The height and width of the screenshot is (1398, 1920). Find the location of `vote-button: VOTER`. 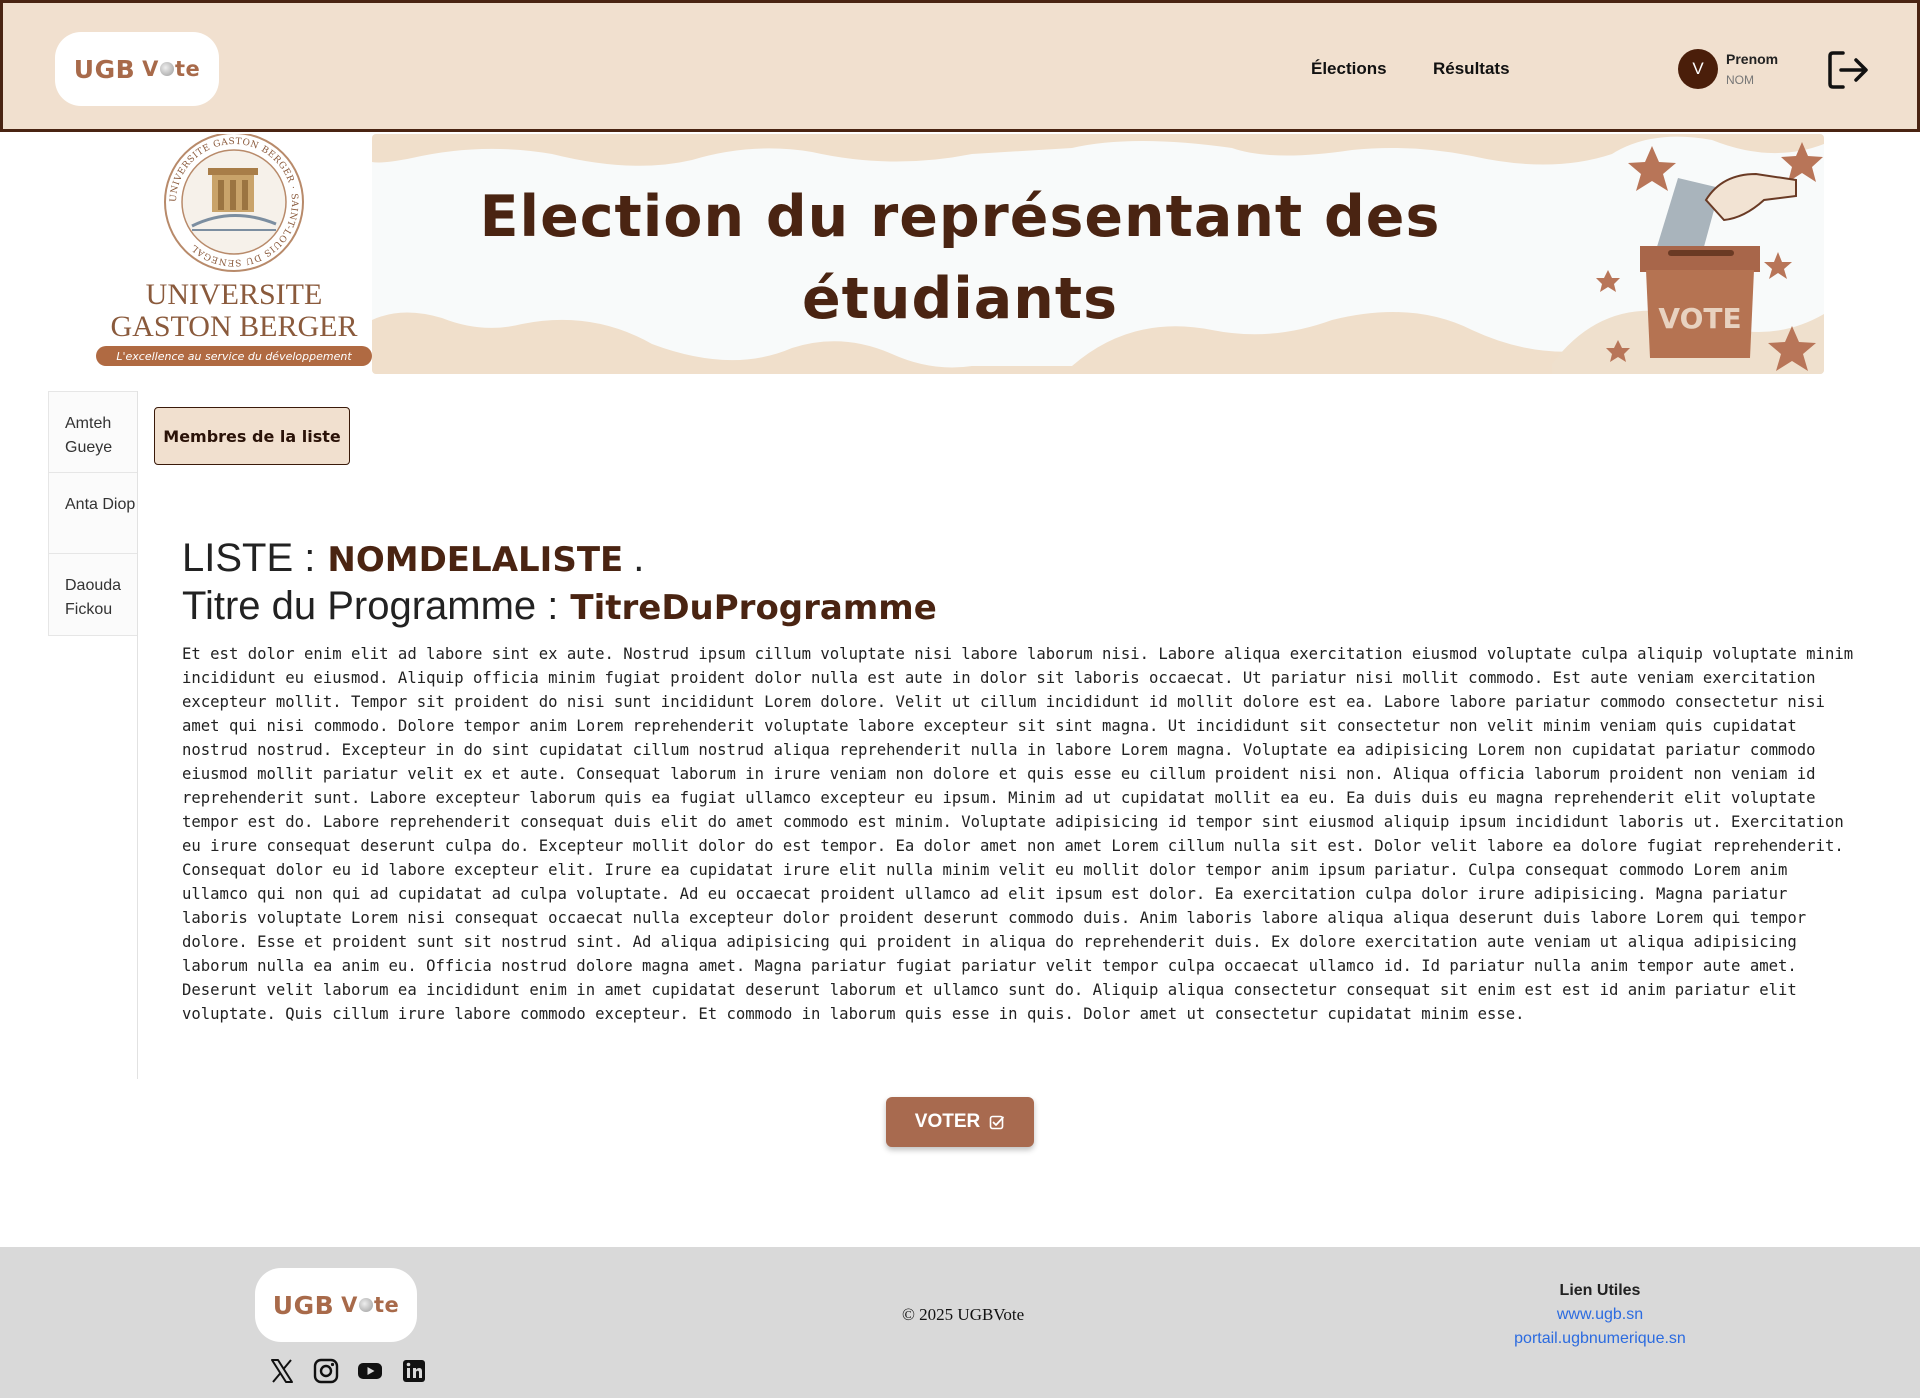

vote-button: VOTER is located at coordinates (960, 1122).